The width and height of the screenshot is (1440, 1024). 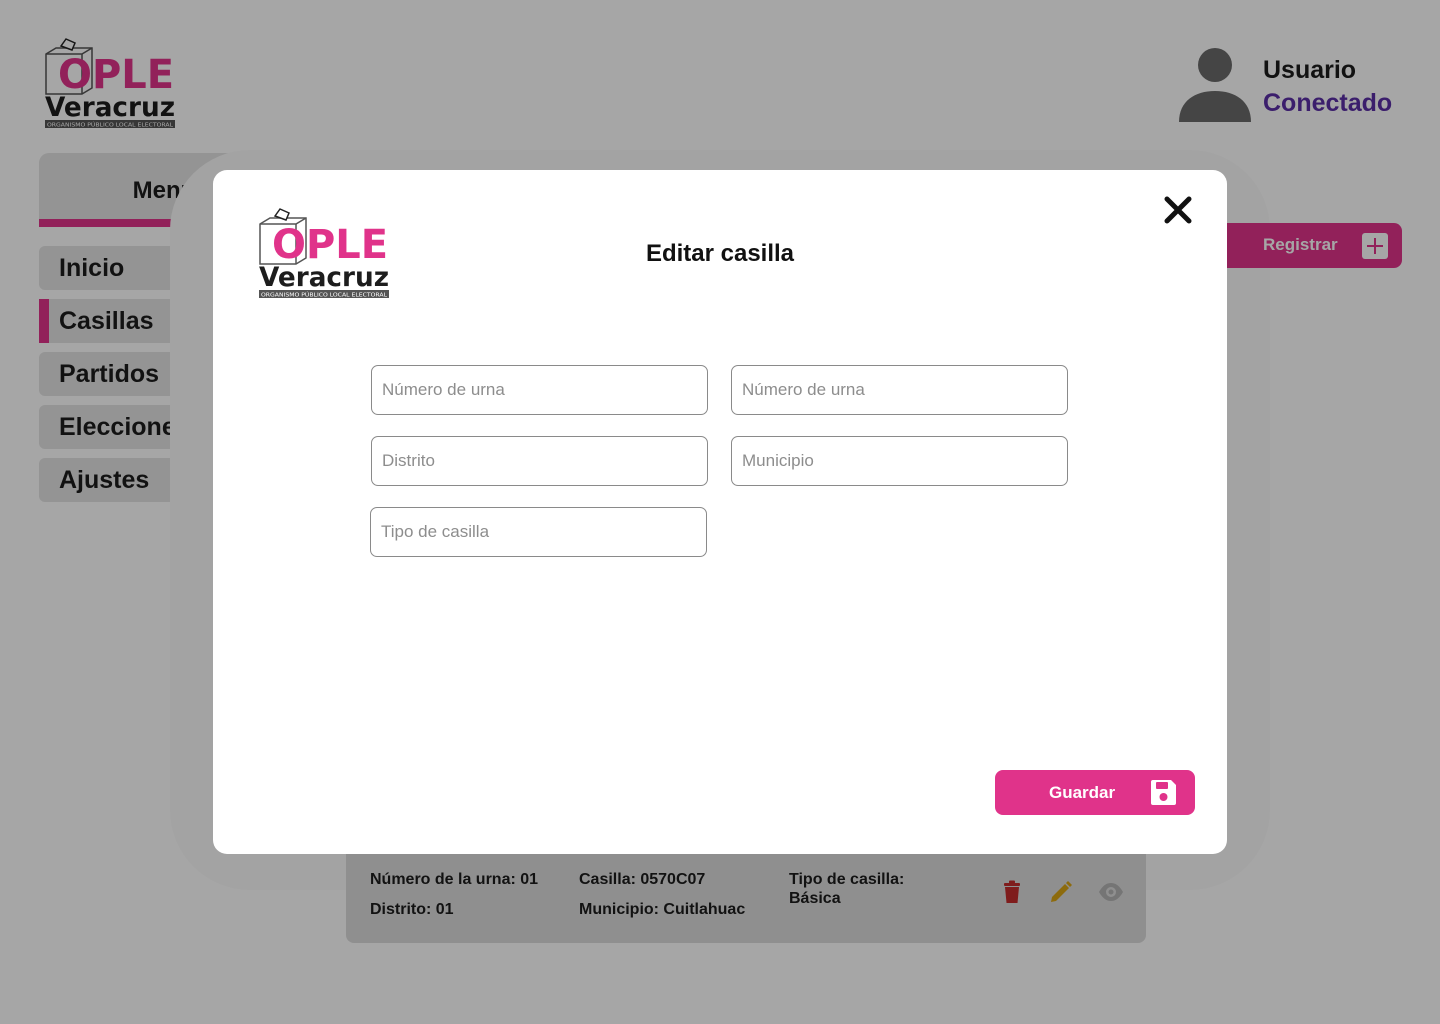 I want to click on save-button-label: Guardar, so click(x=1082, y=792).